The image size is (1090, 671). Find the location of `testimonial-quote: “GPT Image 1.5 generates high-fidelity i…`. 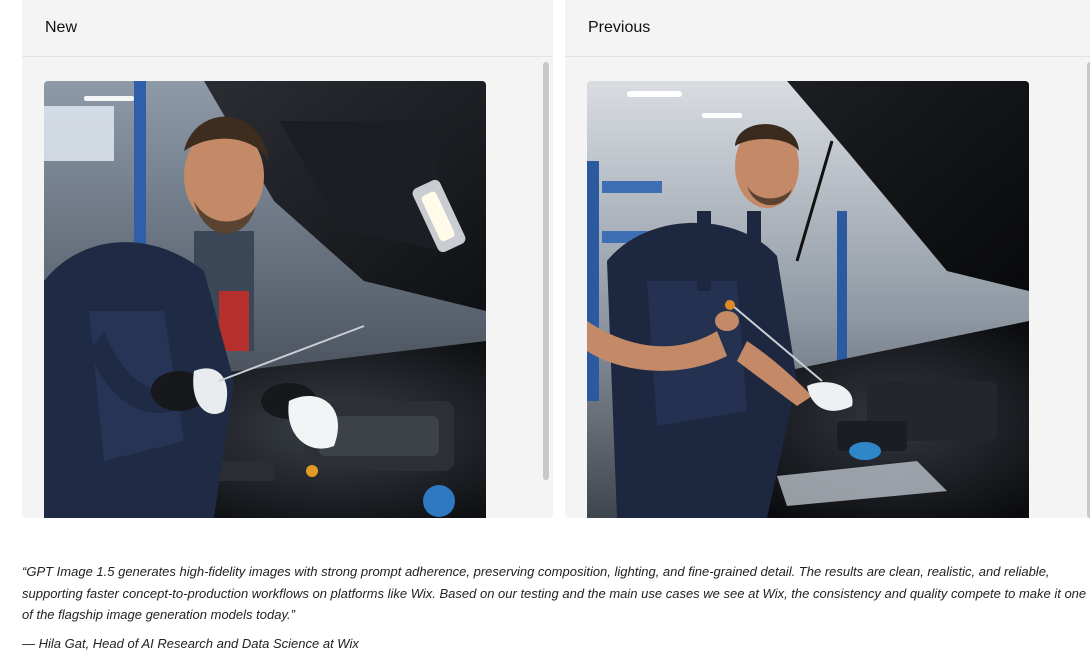

testimonial-quote: “GPT Image 1.5 generates high-fidelity i… is located at coordinates (554, 593).